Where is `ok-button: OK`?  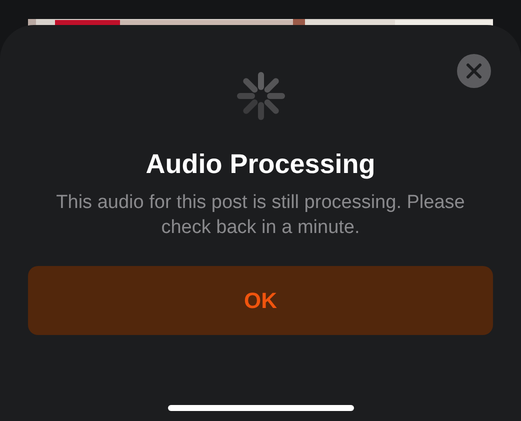 ok-button: OK is located at coordinates (260, 300).